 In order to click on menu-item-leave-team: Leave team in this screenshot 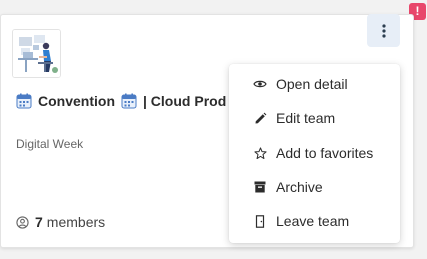, I will do `click(314, 221)`.